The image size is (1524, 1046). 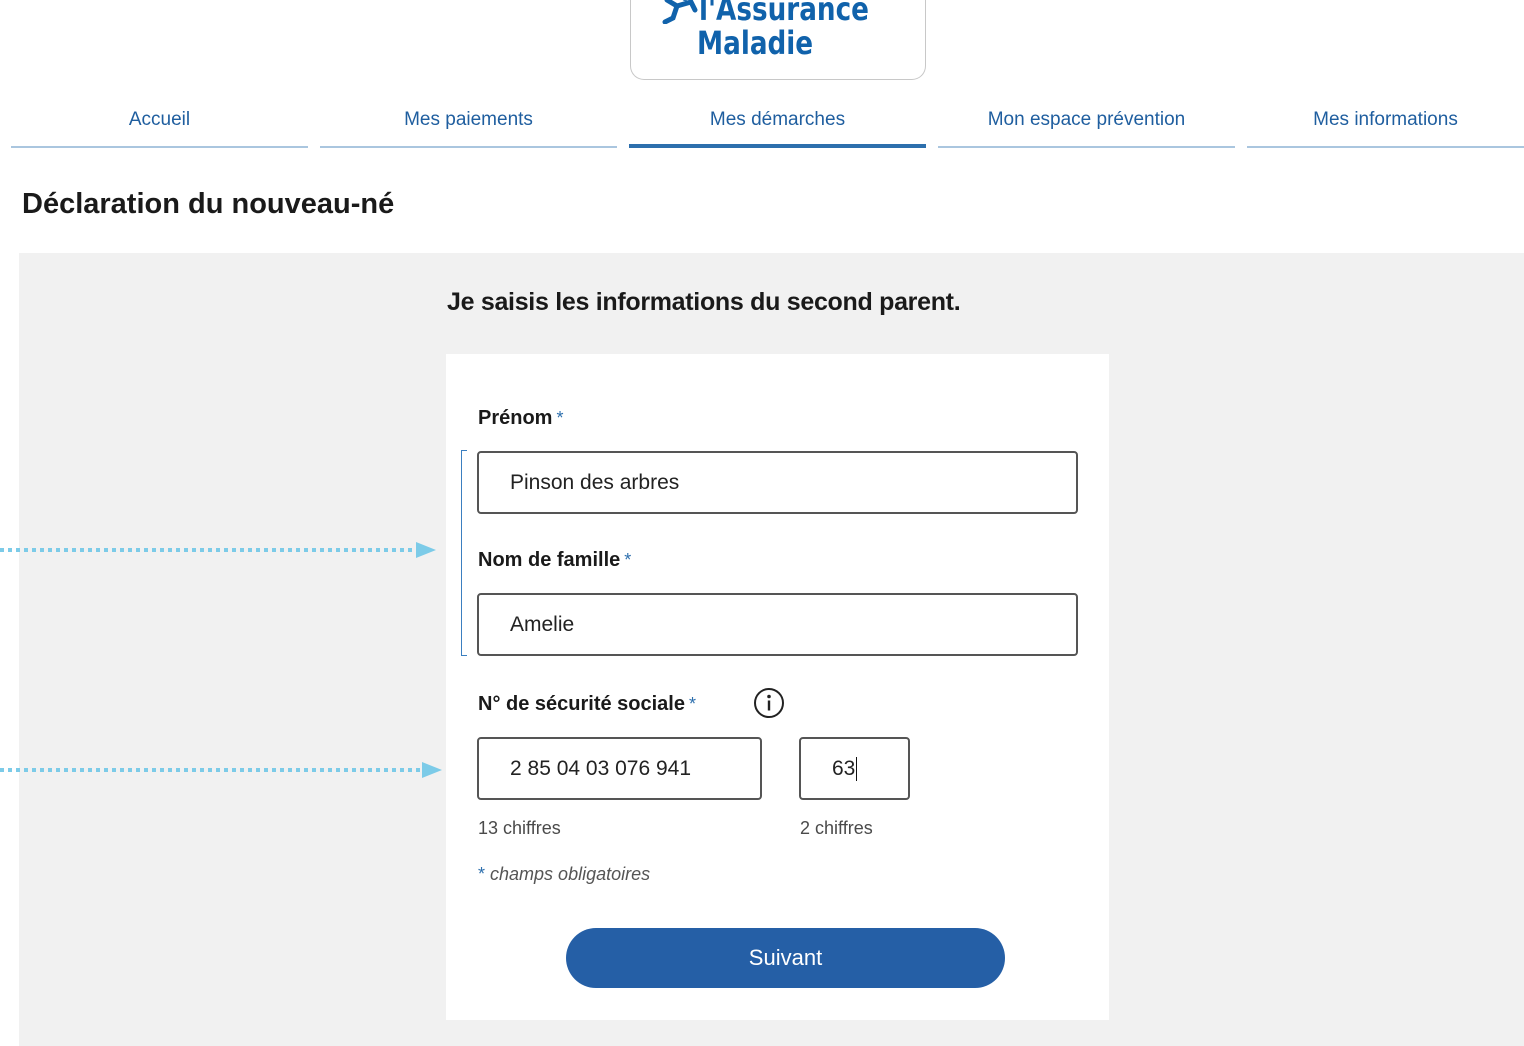 What do you see at coordinates (844, 768) in the screenshot?
I see `ssn-key-value: 63` at bounding box center [844, 768].